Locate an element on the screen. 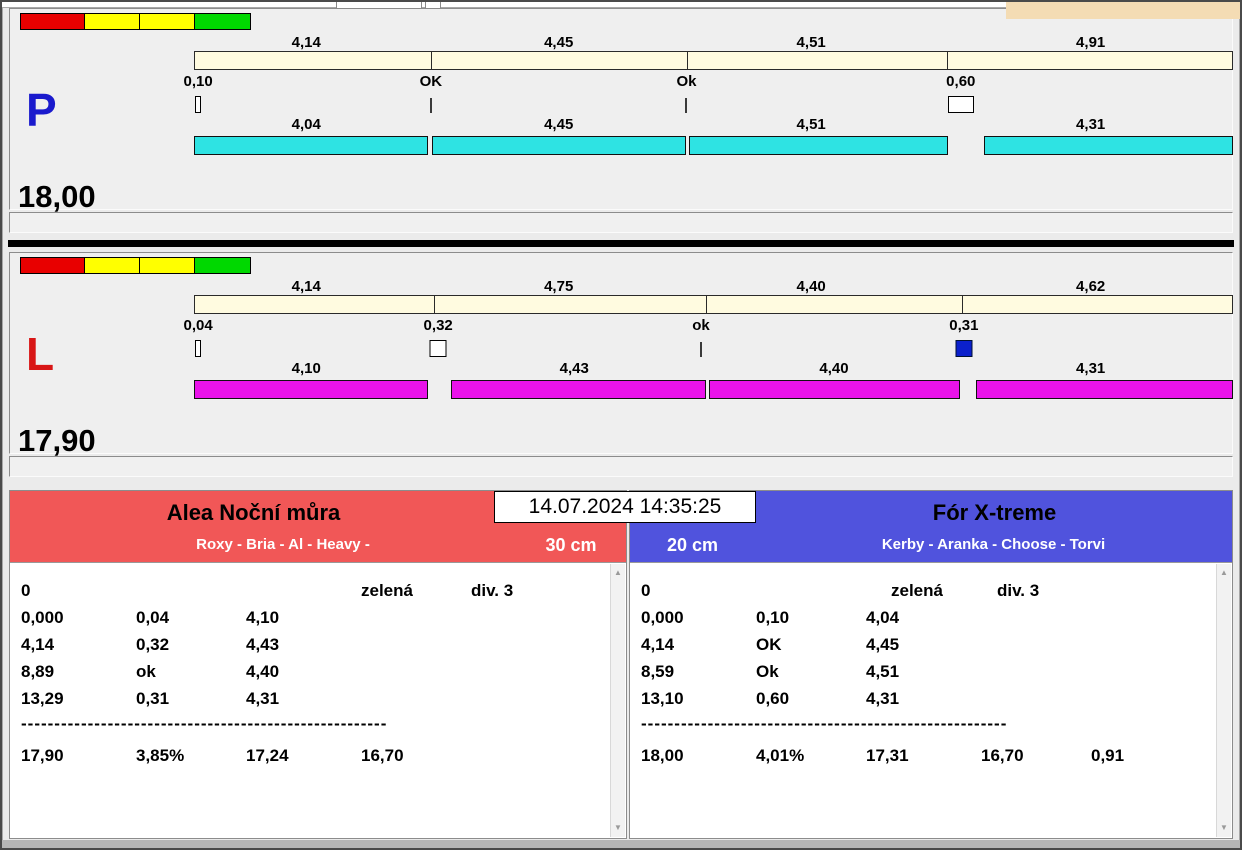  lower-track-bar is located at coordinates (713, 389).